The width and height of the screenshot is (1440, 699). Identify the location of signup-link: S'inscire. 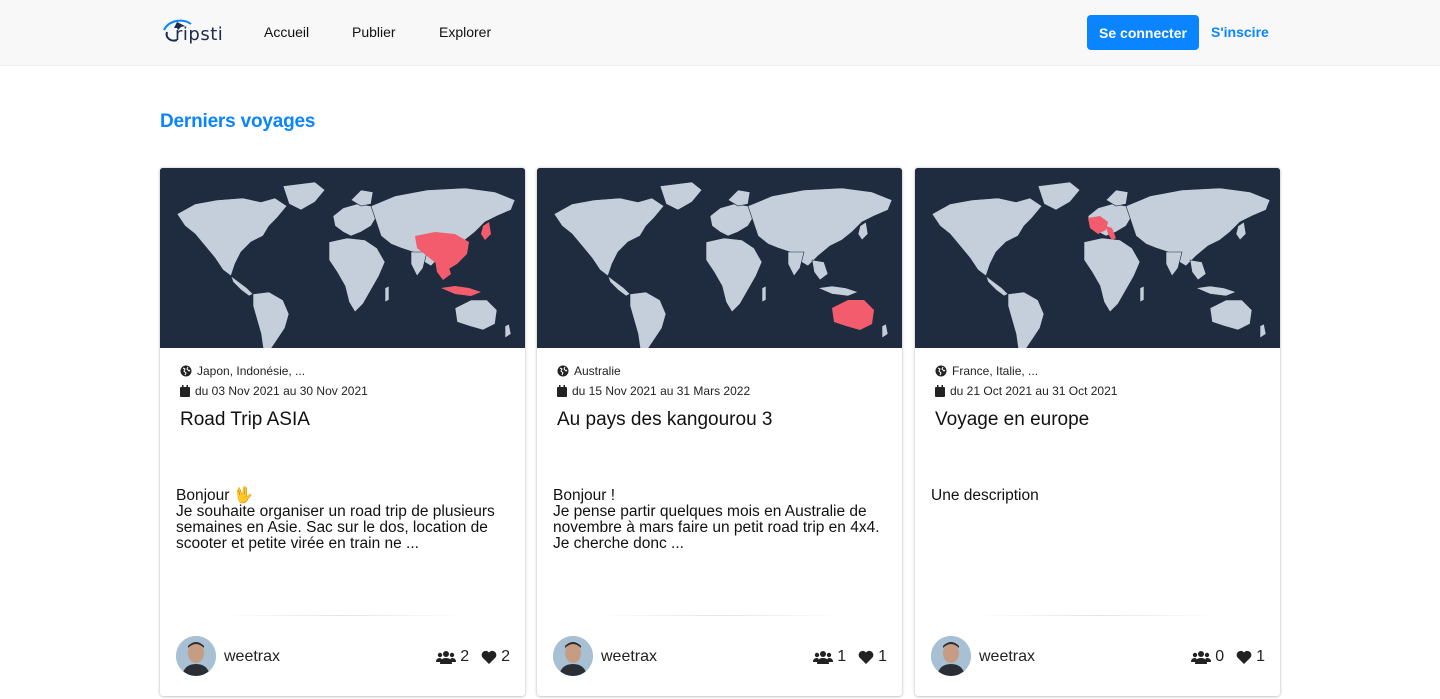
(1240, 32).